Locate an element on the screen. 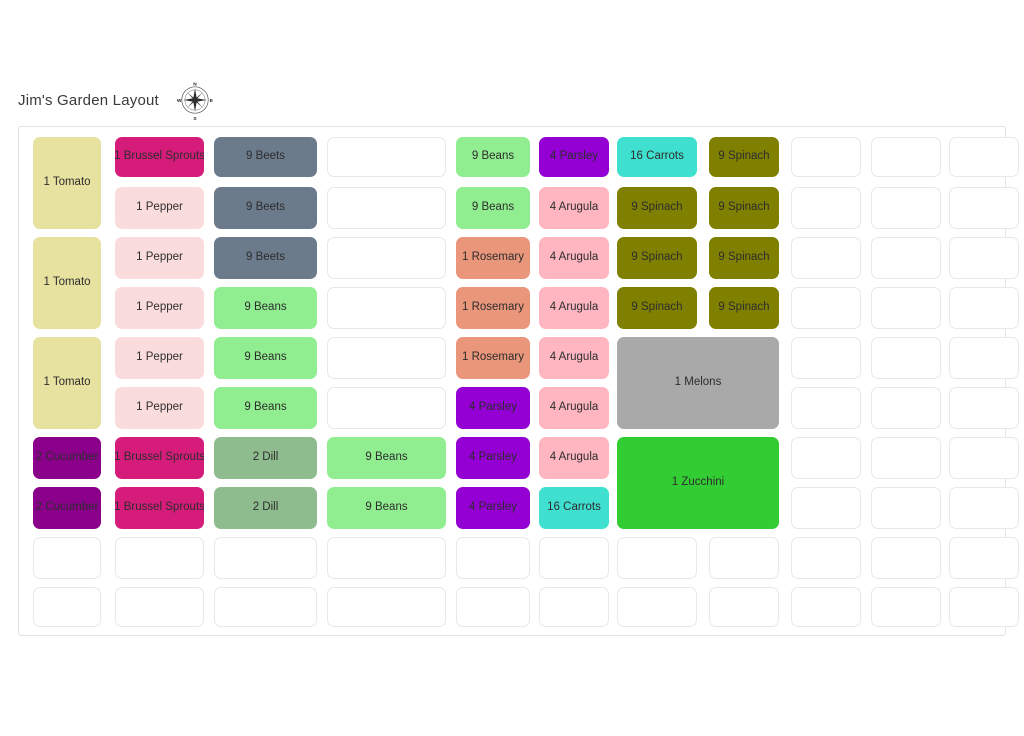  garden-cell-plant: 1 Zucchini is located at coordinates (698, 483).